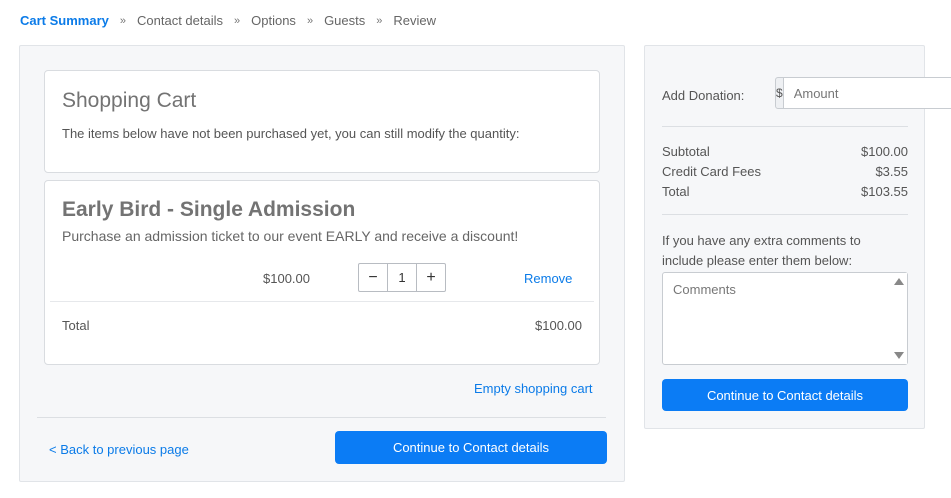  Describe the element at coordinates (431, 277) in the screenshot. I see `increase-quantity-button: +` at that location.